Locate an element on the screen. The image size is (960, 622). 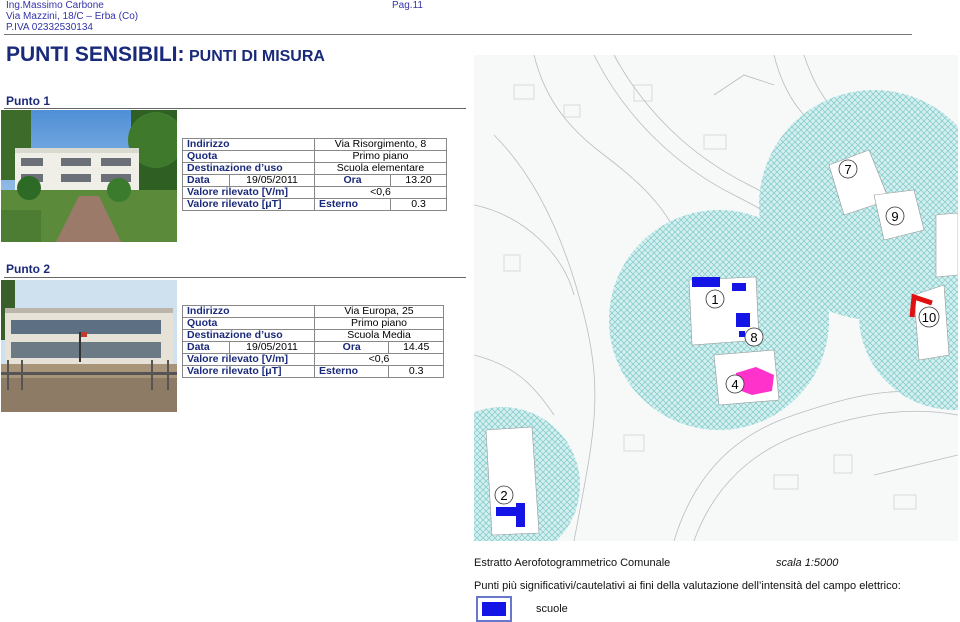
map-marker-10: 10 is located at coordinates (929, 317).